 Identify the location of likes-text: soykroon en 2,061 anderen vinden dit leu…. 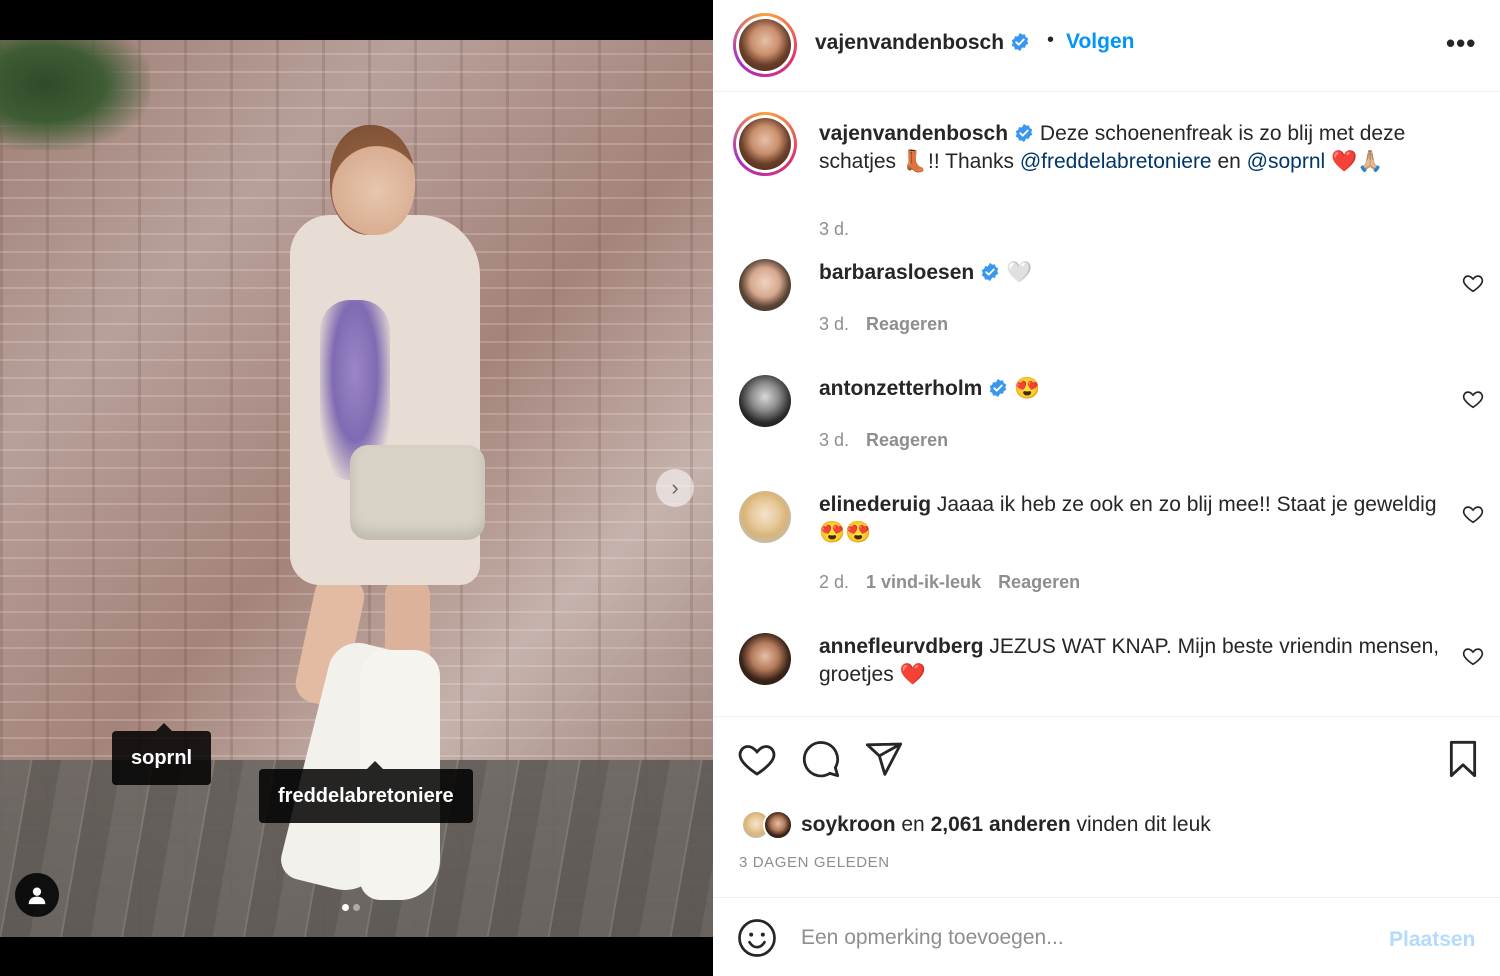
(1006, 824).